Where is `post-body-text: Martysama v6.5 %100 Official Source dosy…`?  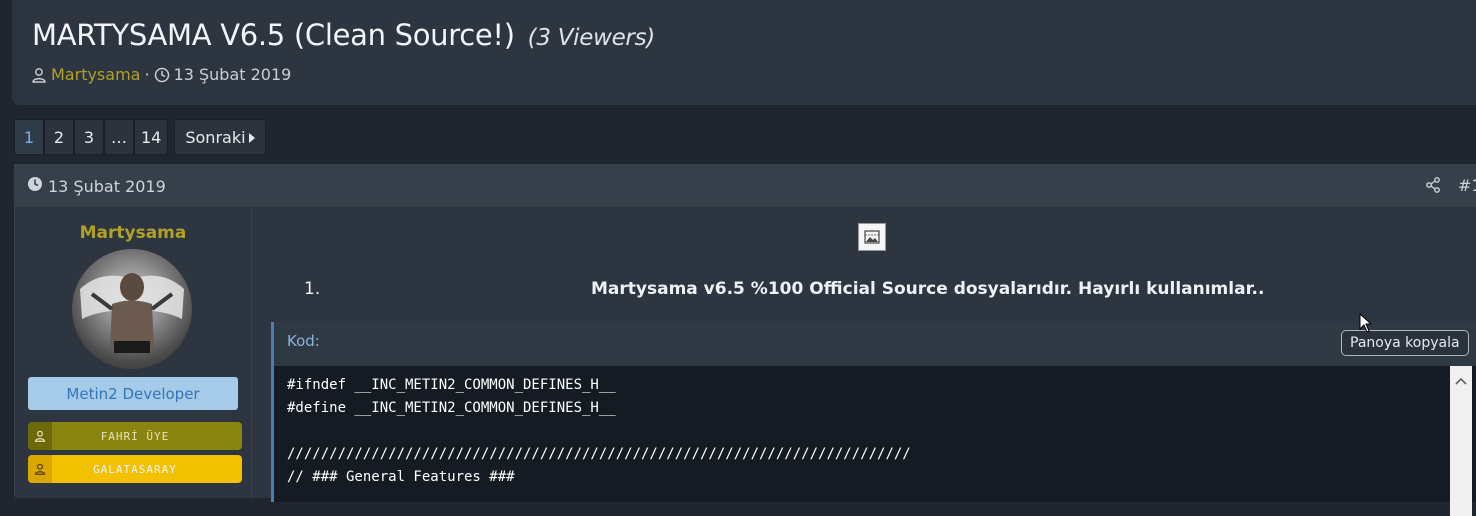
post-body-text: Martysama v6.5 %100 Official Source dosy… is located at coordinates (928, 289).